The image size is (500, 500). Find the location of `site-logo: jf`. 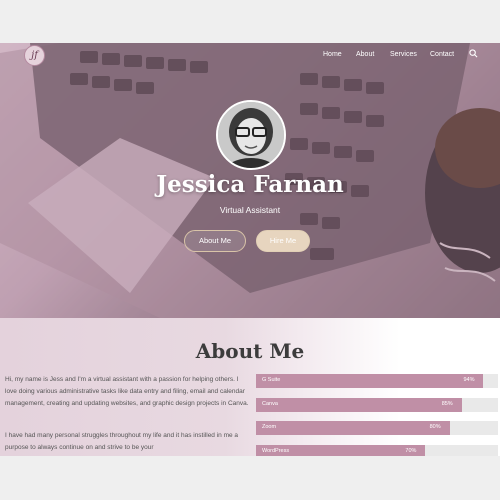

site-logo: jf is located at coordinates (34, 55).